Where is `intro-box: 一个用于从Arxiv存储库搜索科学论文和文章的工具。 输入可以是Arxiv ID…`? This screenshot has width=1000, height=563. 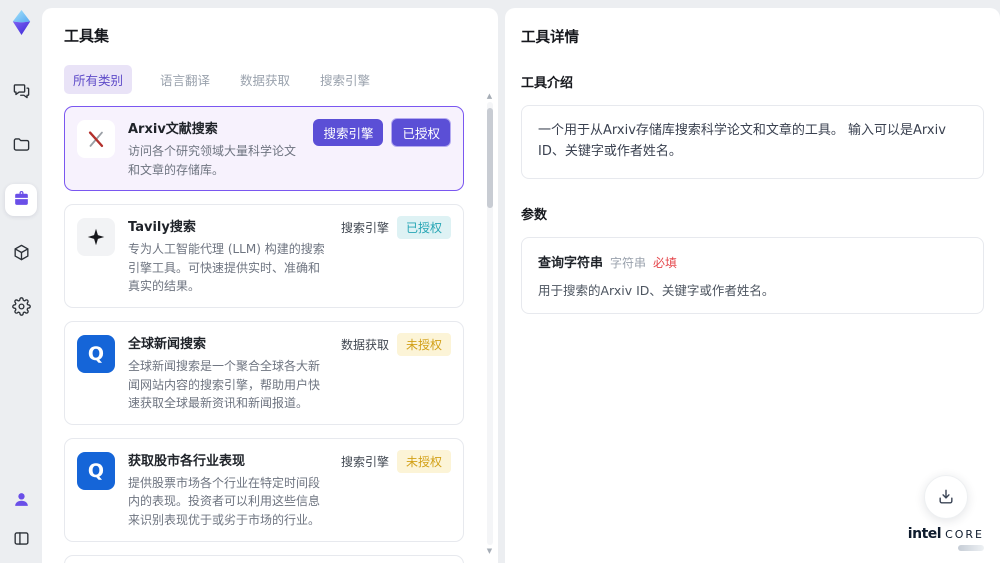 intro-box: 一个用于从Arxiv存储库搜索科学论文和文章的工具。 输入可以是Arxiv ID… is located at coordinates (752, 142).